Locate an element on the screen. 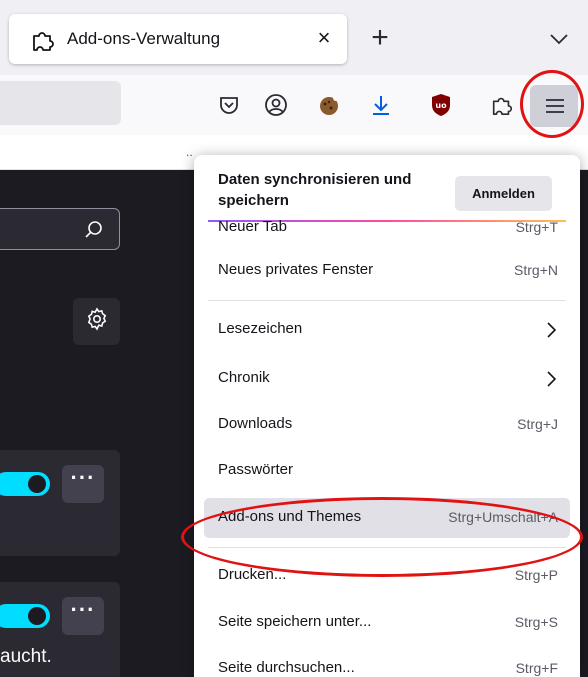 This screenshot has height=677, width=588. menu-item-label: Downloads is located at coordinates (255, 423).